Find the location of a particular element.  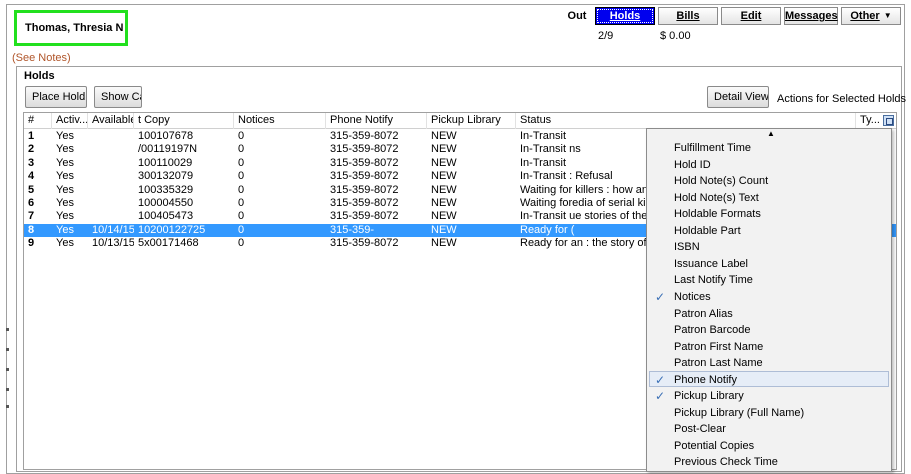

column-menu-item: Patron Last Name is located at coordinates (769, 362).